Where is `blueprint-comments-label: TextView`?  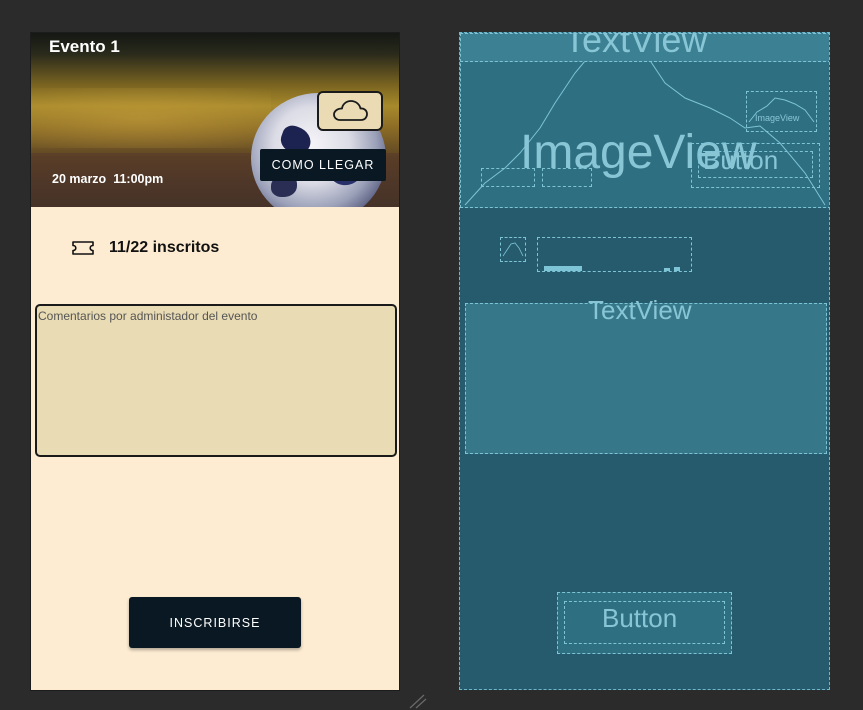
blueprint-comments-label: TextView is located at coordinates (640, 310).